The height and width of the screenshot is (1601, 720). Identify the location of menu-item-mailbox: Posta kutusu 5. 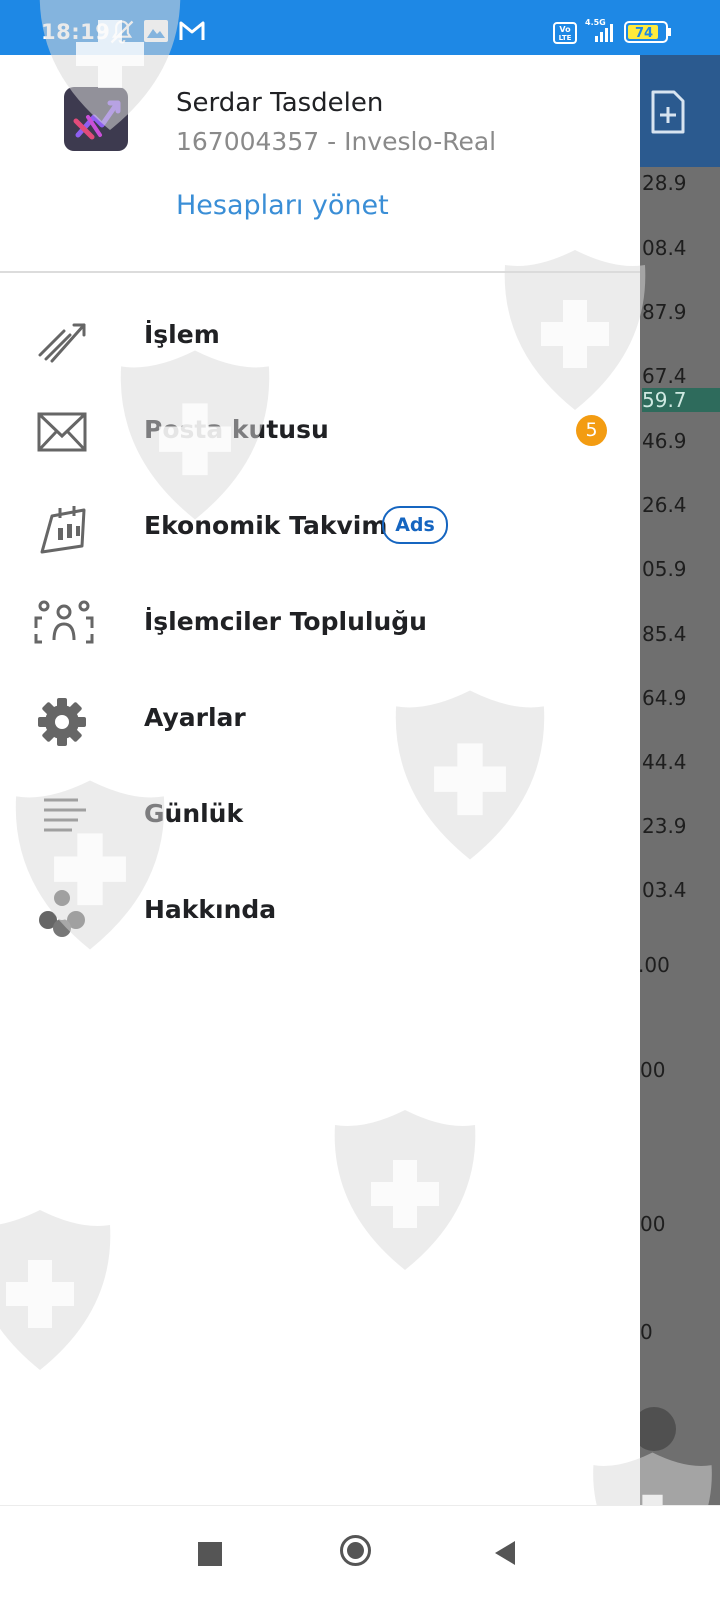
(320, 432).